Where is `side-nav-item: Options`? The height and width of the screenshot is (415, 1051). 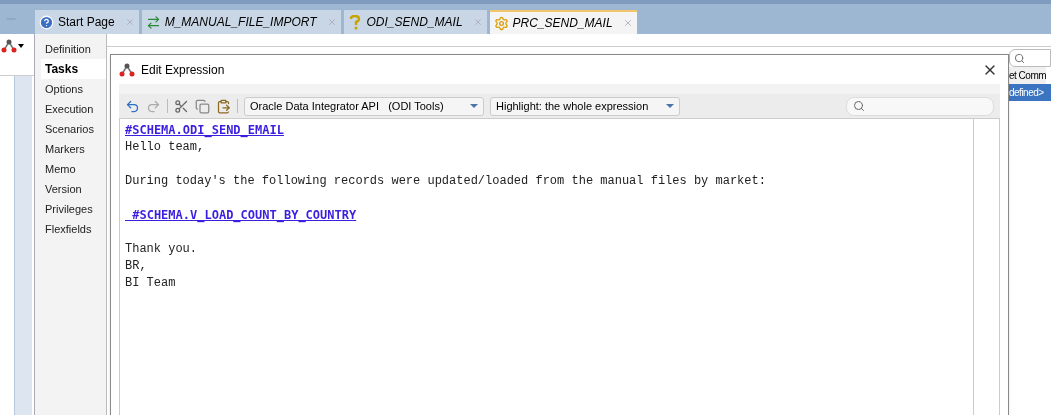 side-nav-item: Options is located at coordinates (73, 89).